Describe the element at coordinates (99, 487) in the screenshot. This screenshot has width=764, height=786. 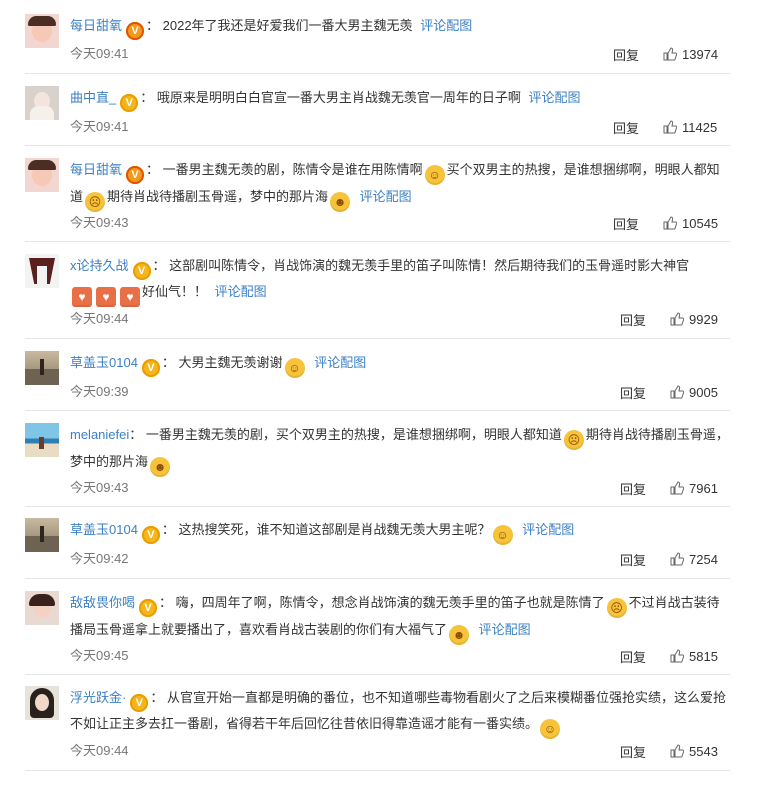
I see `timestamp: 今天09:43` at that location.